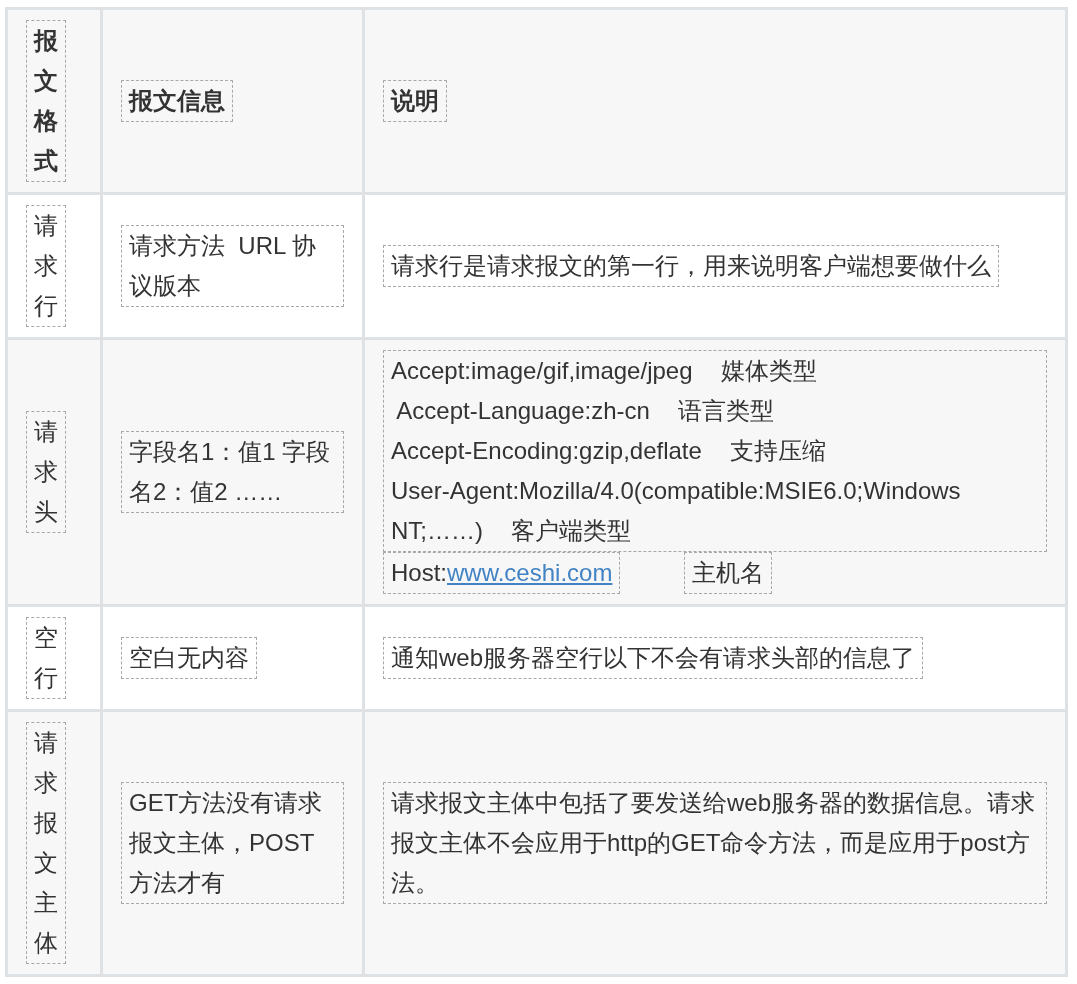 Image resolution: width=1077 pixels, height=984 pixels. Describe the element at coordinates (725, 411) in the screenshot. I see `header-note: 语言类型` at that location.